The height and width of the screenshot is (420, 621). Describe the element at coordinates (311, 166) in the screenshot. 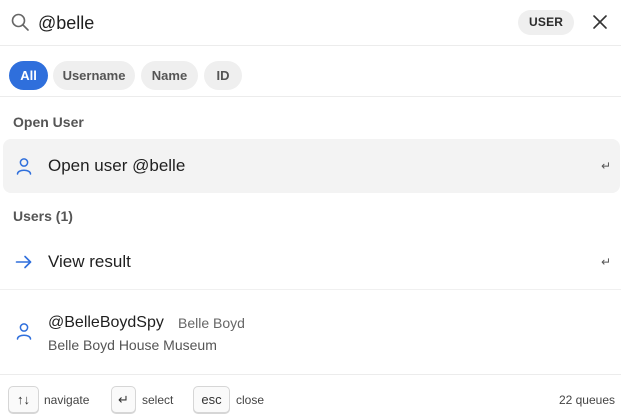

I see `open-user-row: Open user @belle ↵` at that location.